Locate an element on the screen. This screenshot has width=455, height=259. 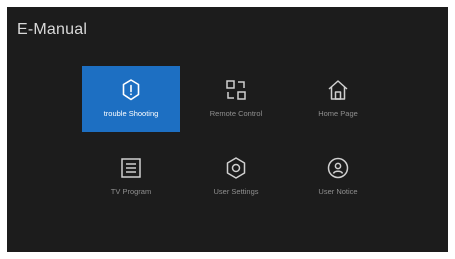
menu-tile-user-settings: User Settings is located at coordinates (236, 177).